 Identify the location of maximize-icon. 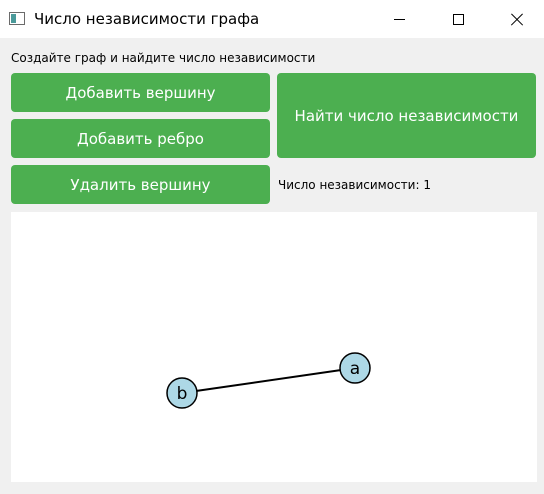
(458, 19).